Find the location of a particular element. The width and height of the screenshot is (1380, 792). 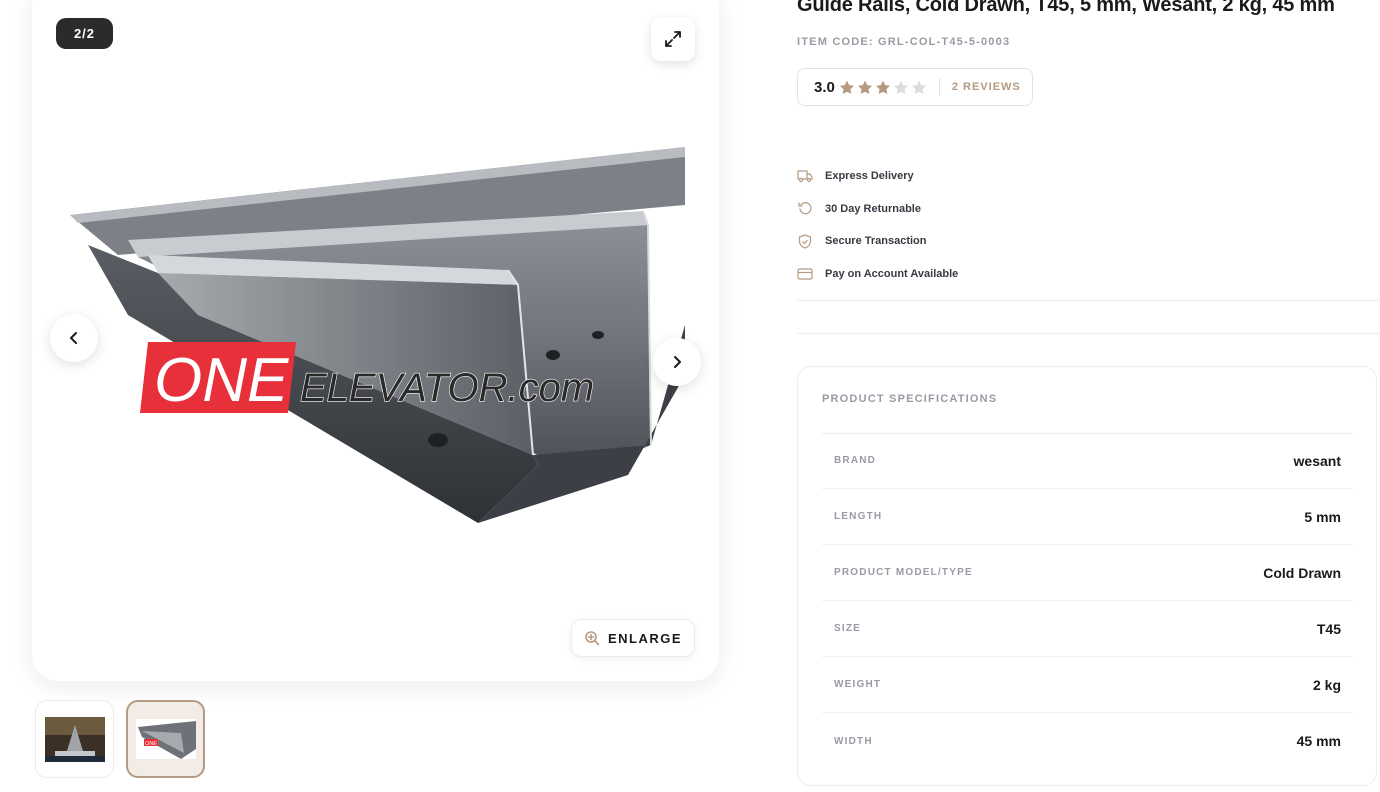

spec-key: LENGTH is located at coordinates (858, 516).